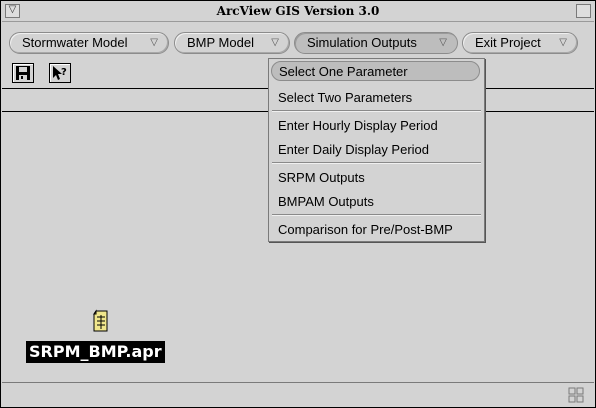 The width and height of the screenshot is (596, 408). I want to click on project-filename-label: SRPM_BMP.apr, so click(95, 352).